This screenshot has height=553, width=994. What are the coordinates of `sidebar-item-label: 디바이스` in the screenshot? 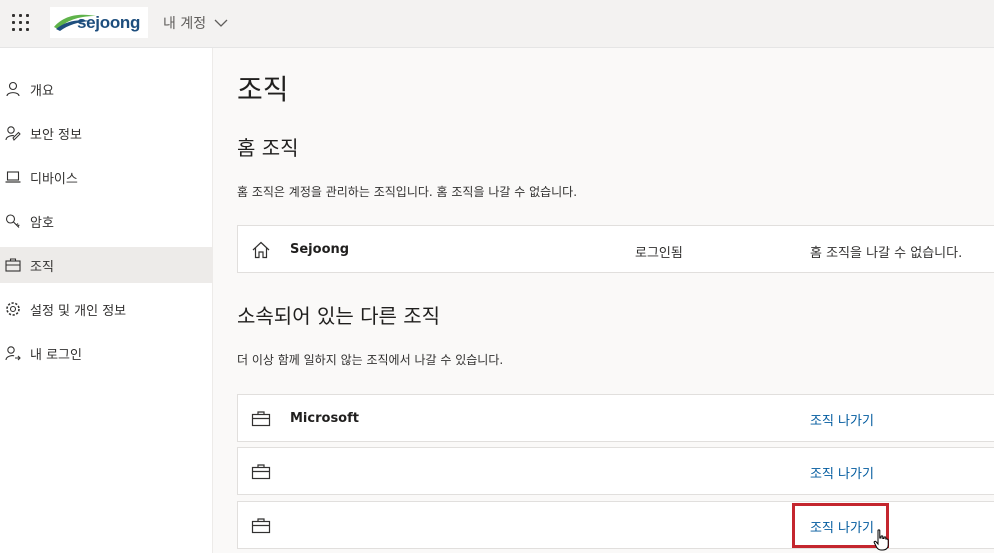 It's located at (54, 179).